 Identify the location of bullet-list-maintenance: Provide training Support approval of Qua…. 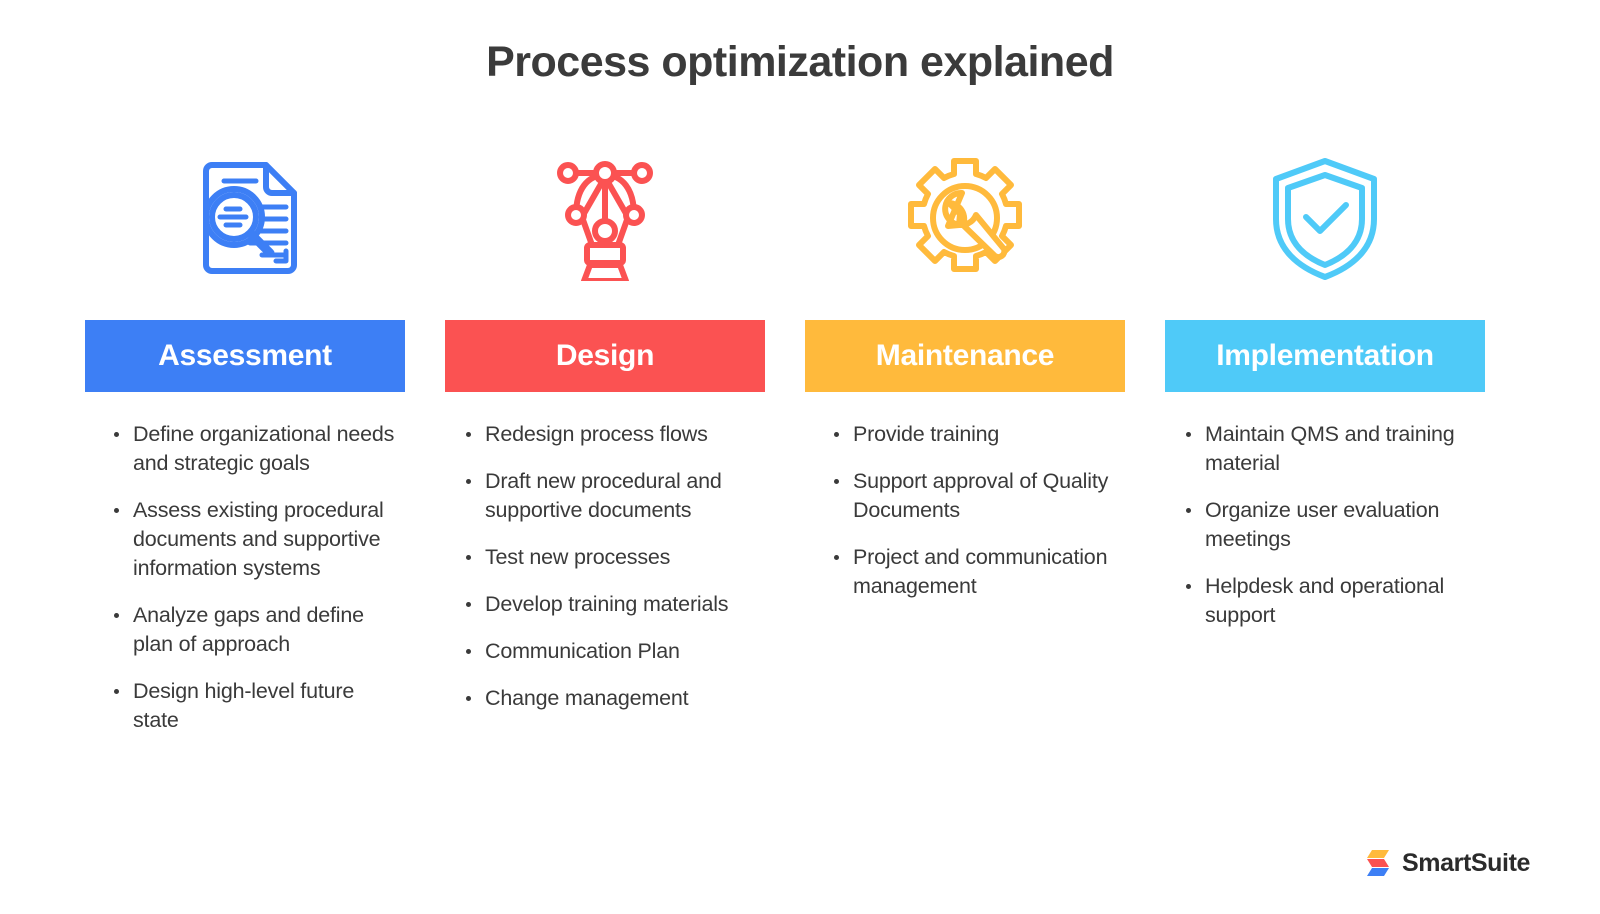
(965, 519).